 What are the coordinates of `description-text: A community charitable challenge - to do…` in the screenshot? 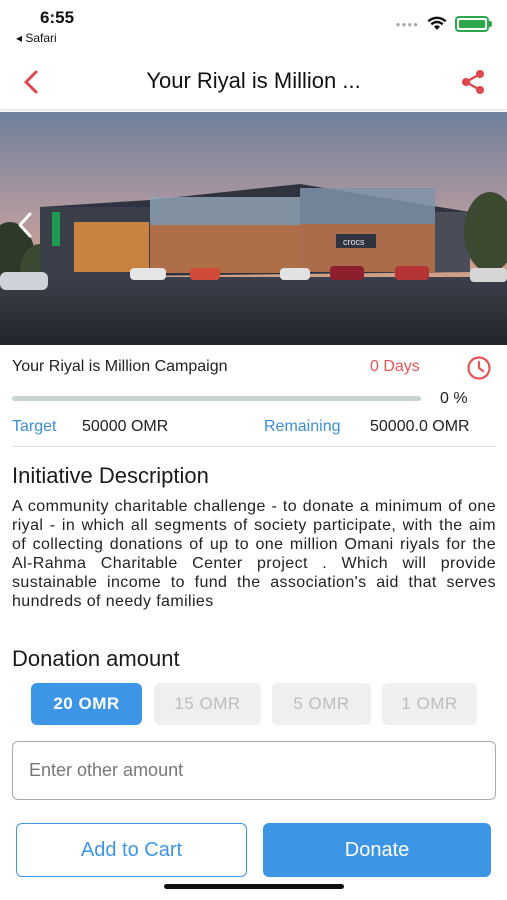 It's located at (254, 554).